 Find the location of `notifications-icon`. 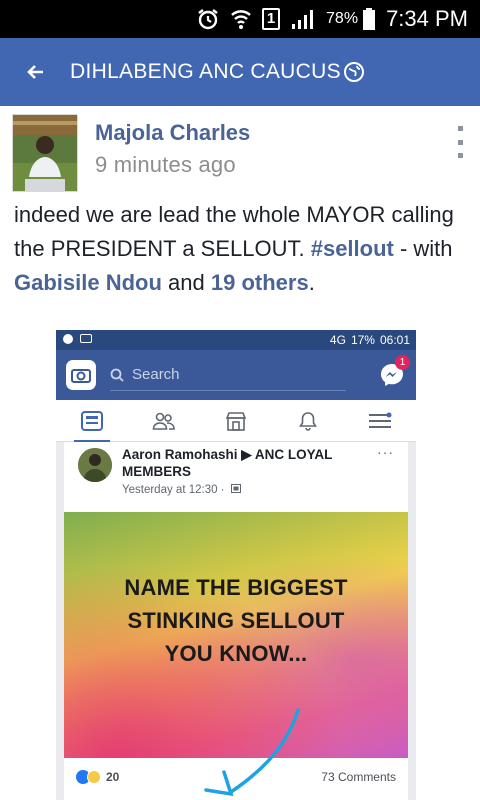

notifications-icon is located at coordinates (308, 421).